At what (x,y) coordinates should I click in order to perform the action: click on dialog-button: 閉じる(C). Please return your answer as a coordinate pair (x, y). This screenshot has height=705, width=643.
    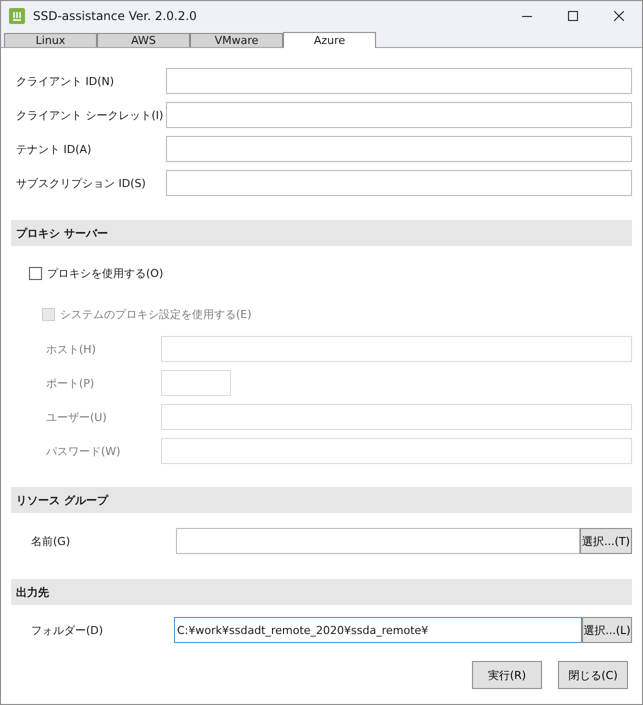
    Looking at the image, I should click on (593, 675).